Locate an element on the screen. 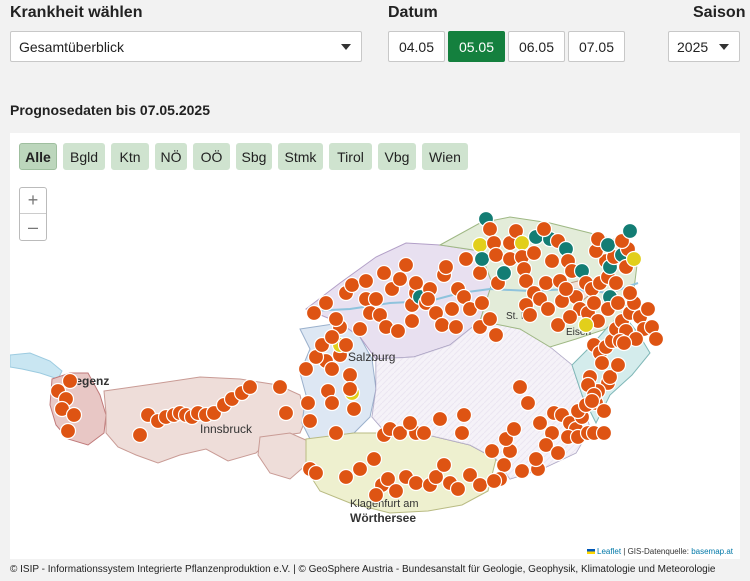  region-filter-noe: NÖ is located at coordinates (171, 156).